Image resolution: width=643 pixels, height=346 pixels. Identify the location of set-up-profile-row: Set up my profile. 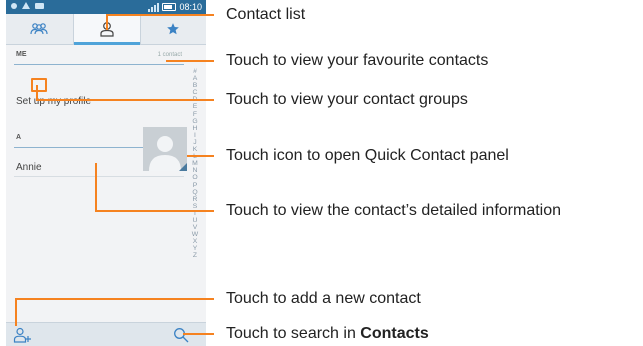
(53, 101).